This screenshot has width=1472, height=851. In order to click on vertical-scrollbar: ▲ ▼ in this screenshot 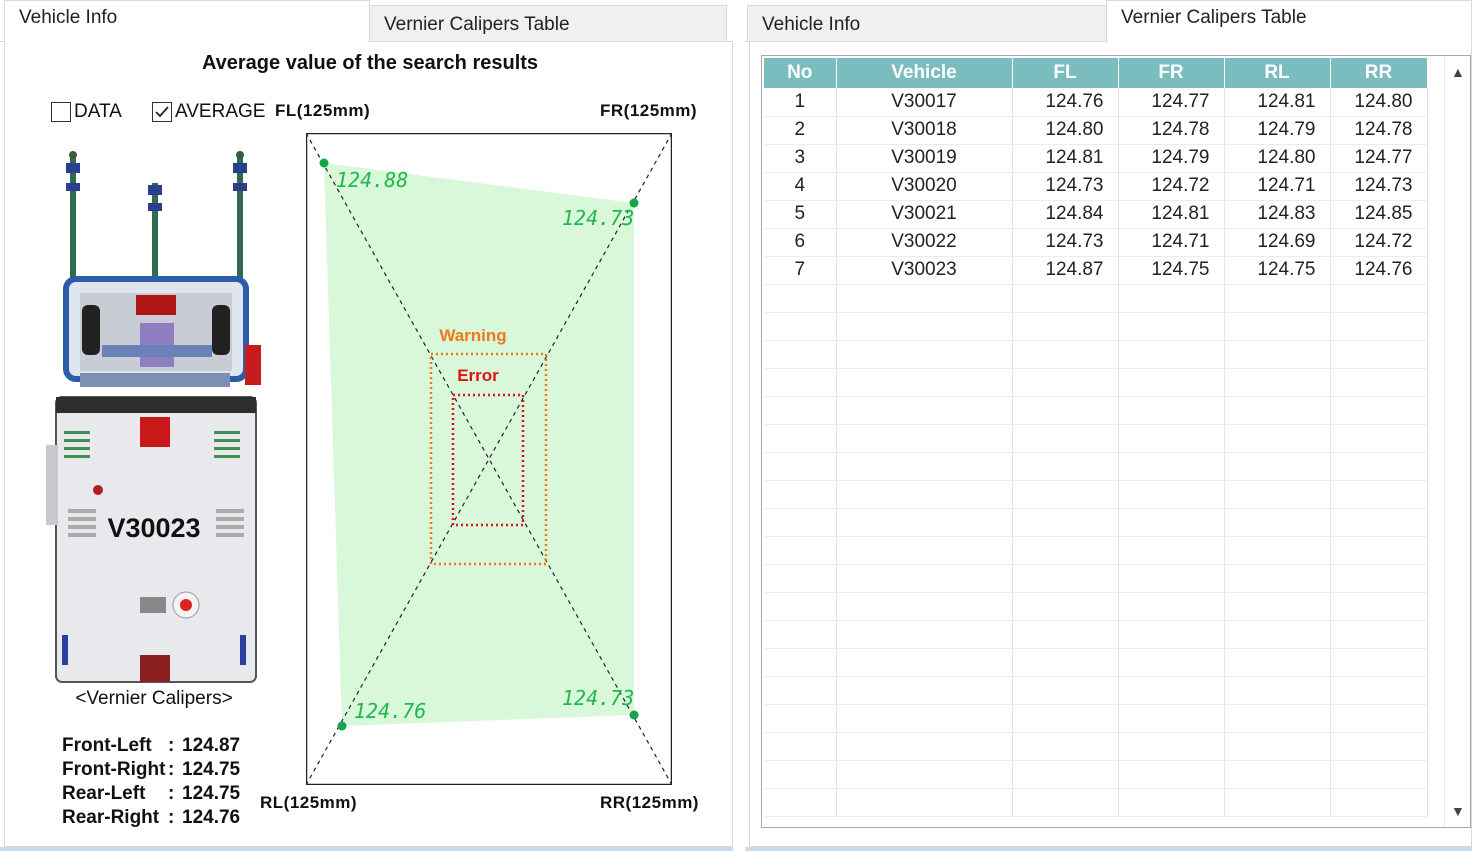, I will do `click(1457, 441)`.